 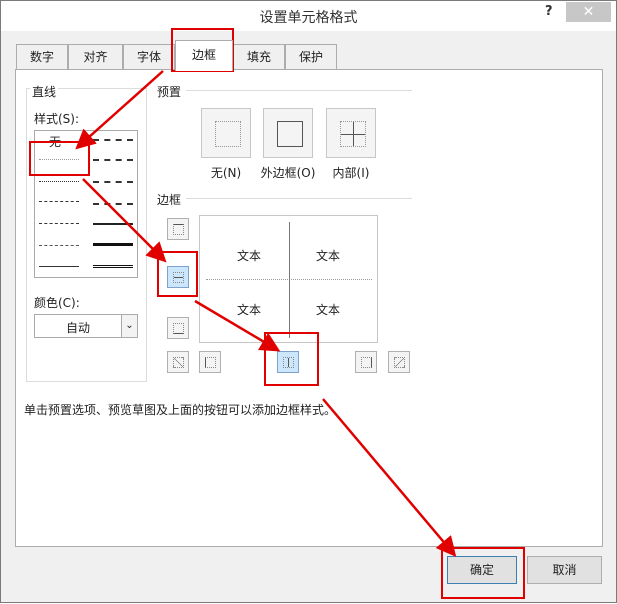 What do you see at coordinates (42, 57) in the screenshot?
I see `tab-number: 数字` at bounding box center [42, 57].